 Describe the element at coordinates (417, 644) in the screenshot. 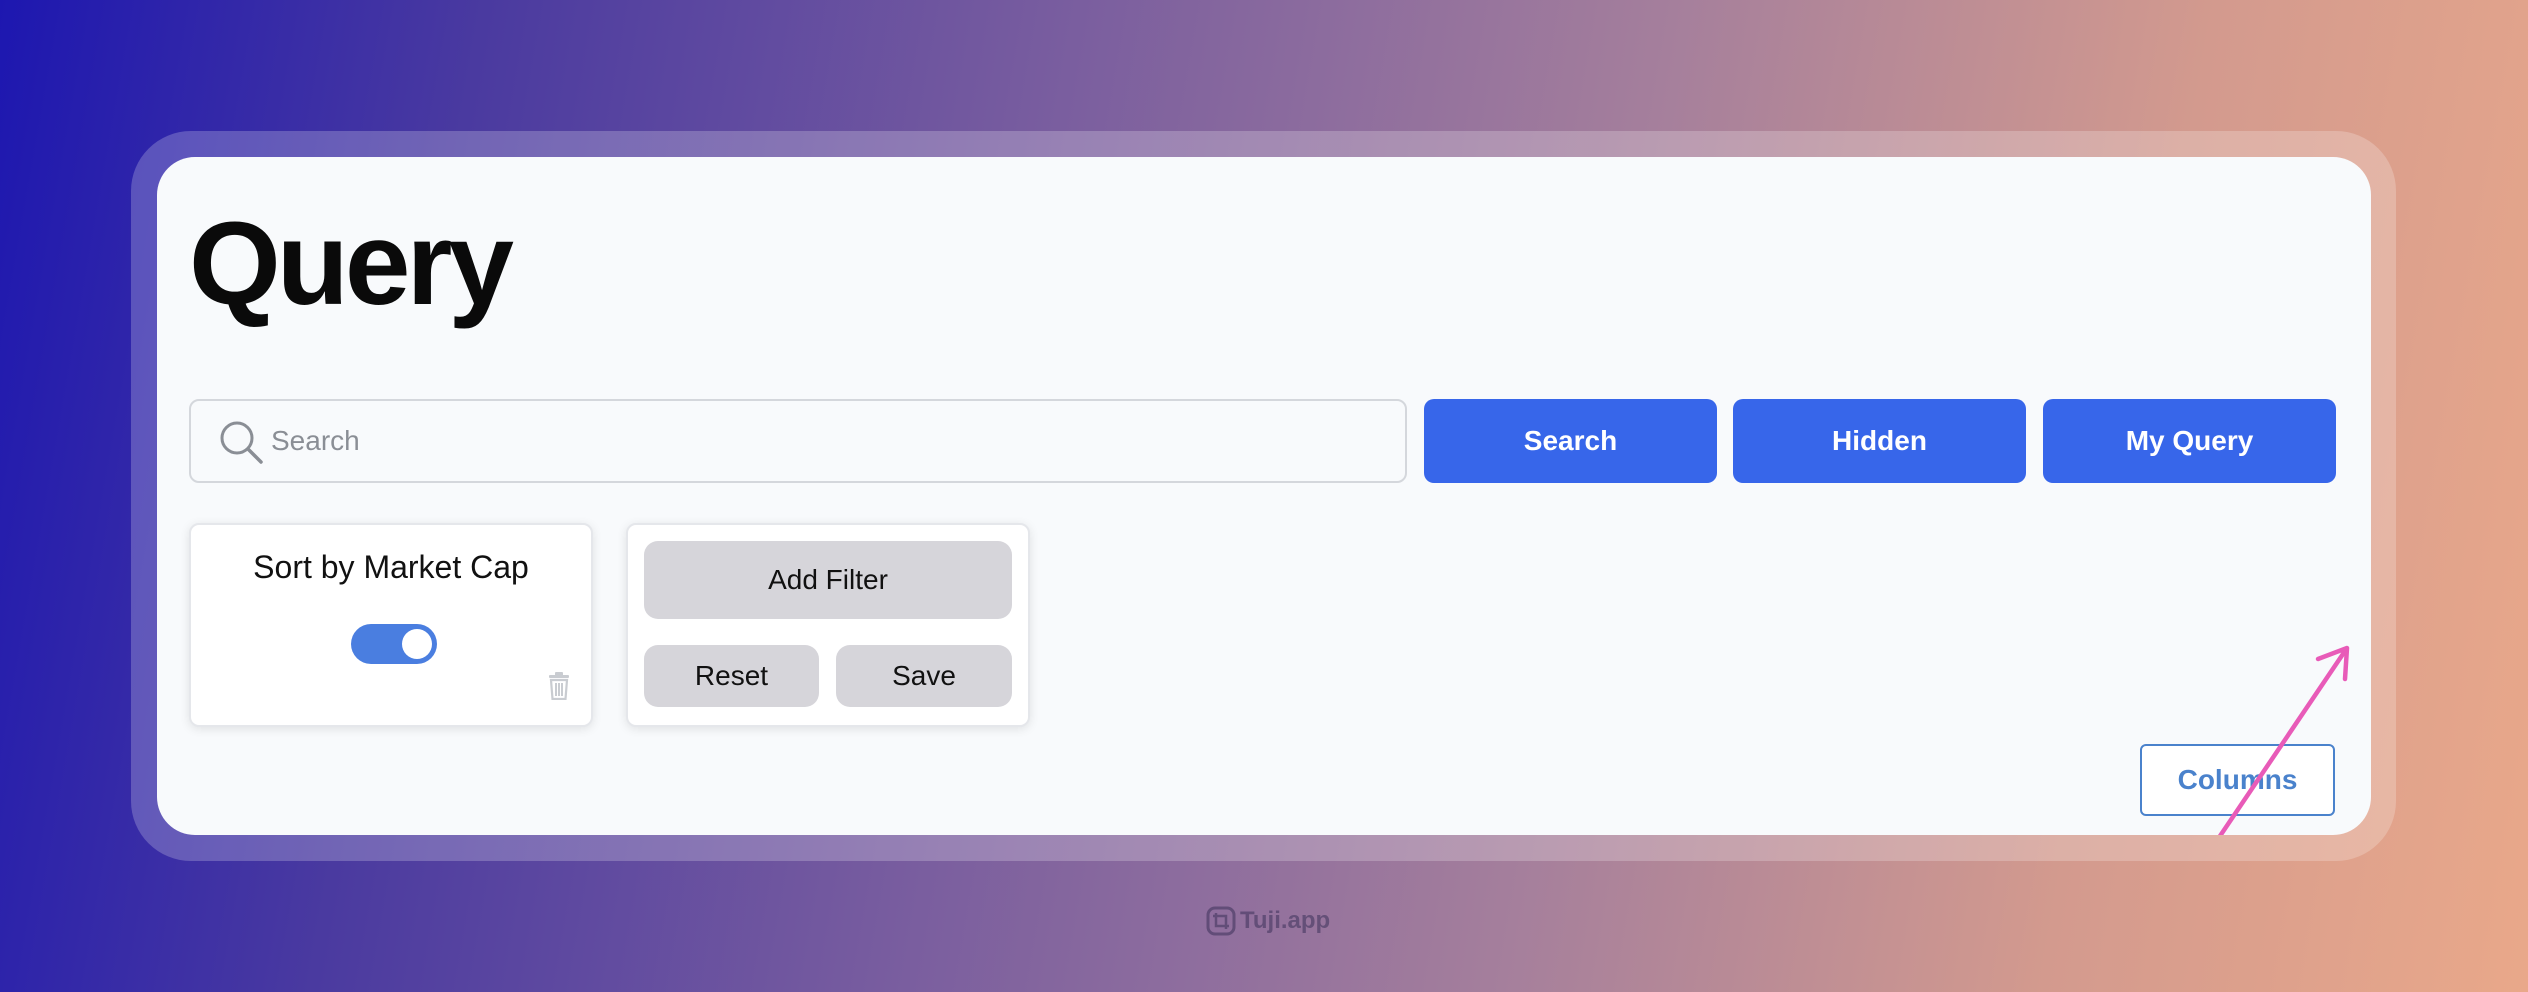

I see `toggle-knob` at that location.